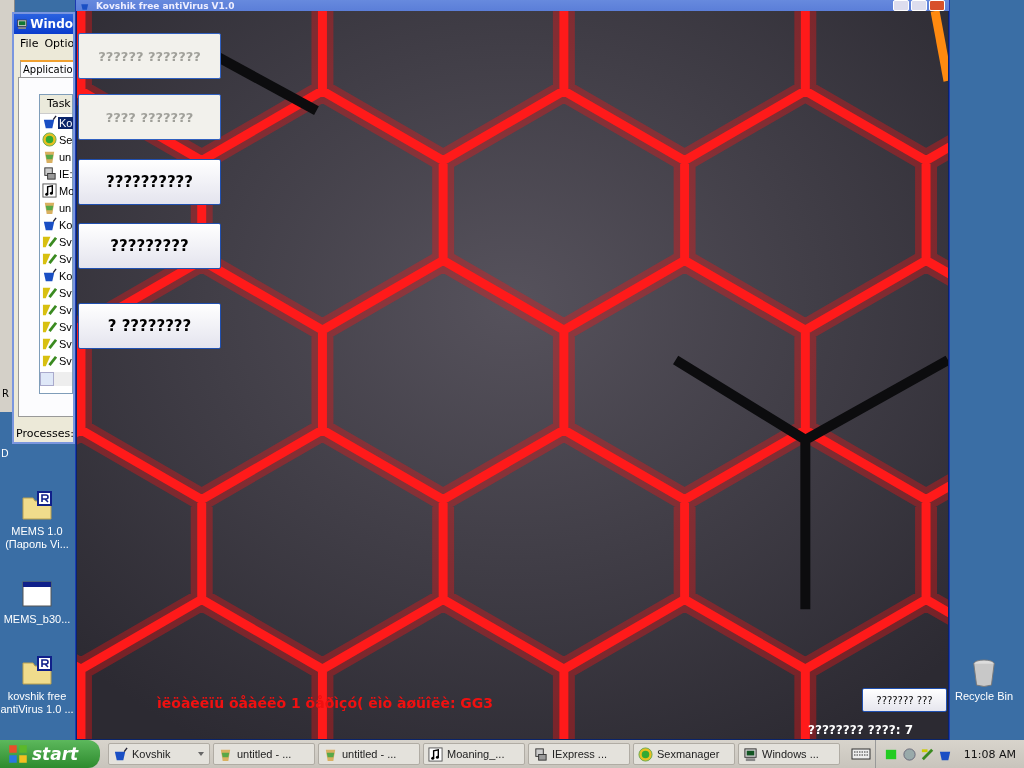  Describe the element at coordinates (901, 5) in the screenshot. I see `minimize-button` at that location.